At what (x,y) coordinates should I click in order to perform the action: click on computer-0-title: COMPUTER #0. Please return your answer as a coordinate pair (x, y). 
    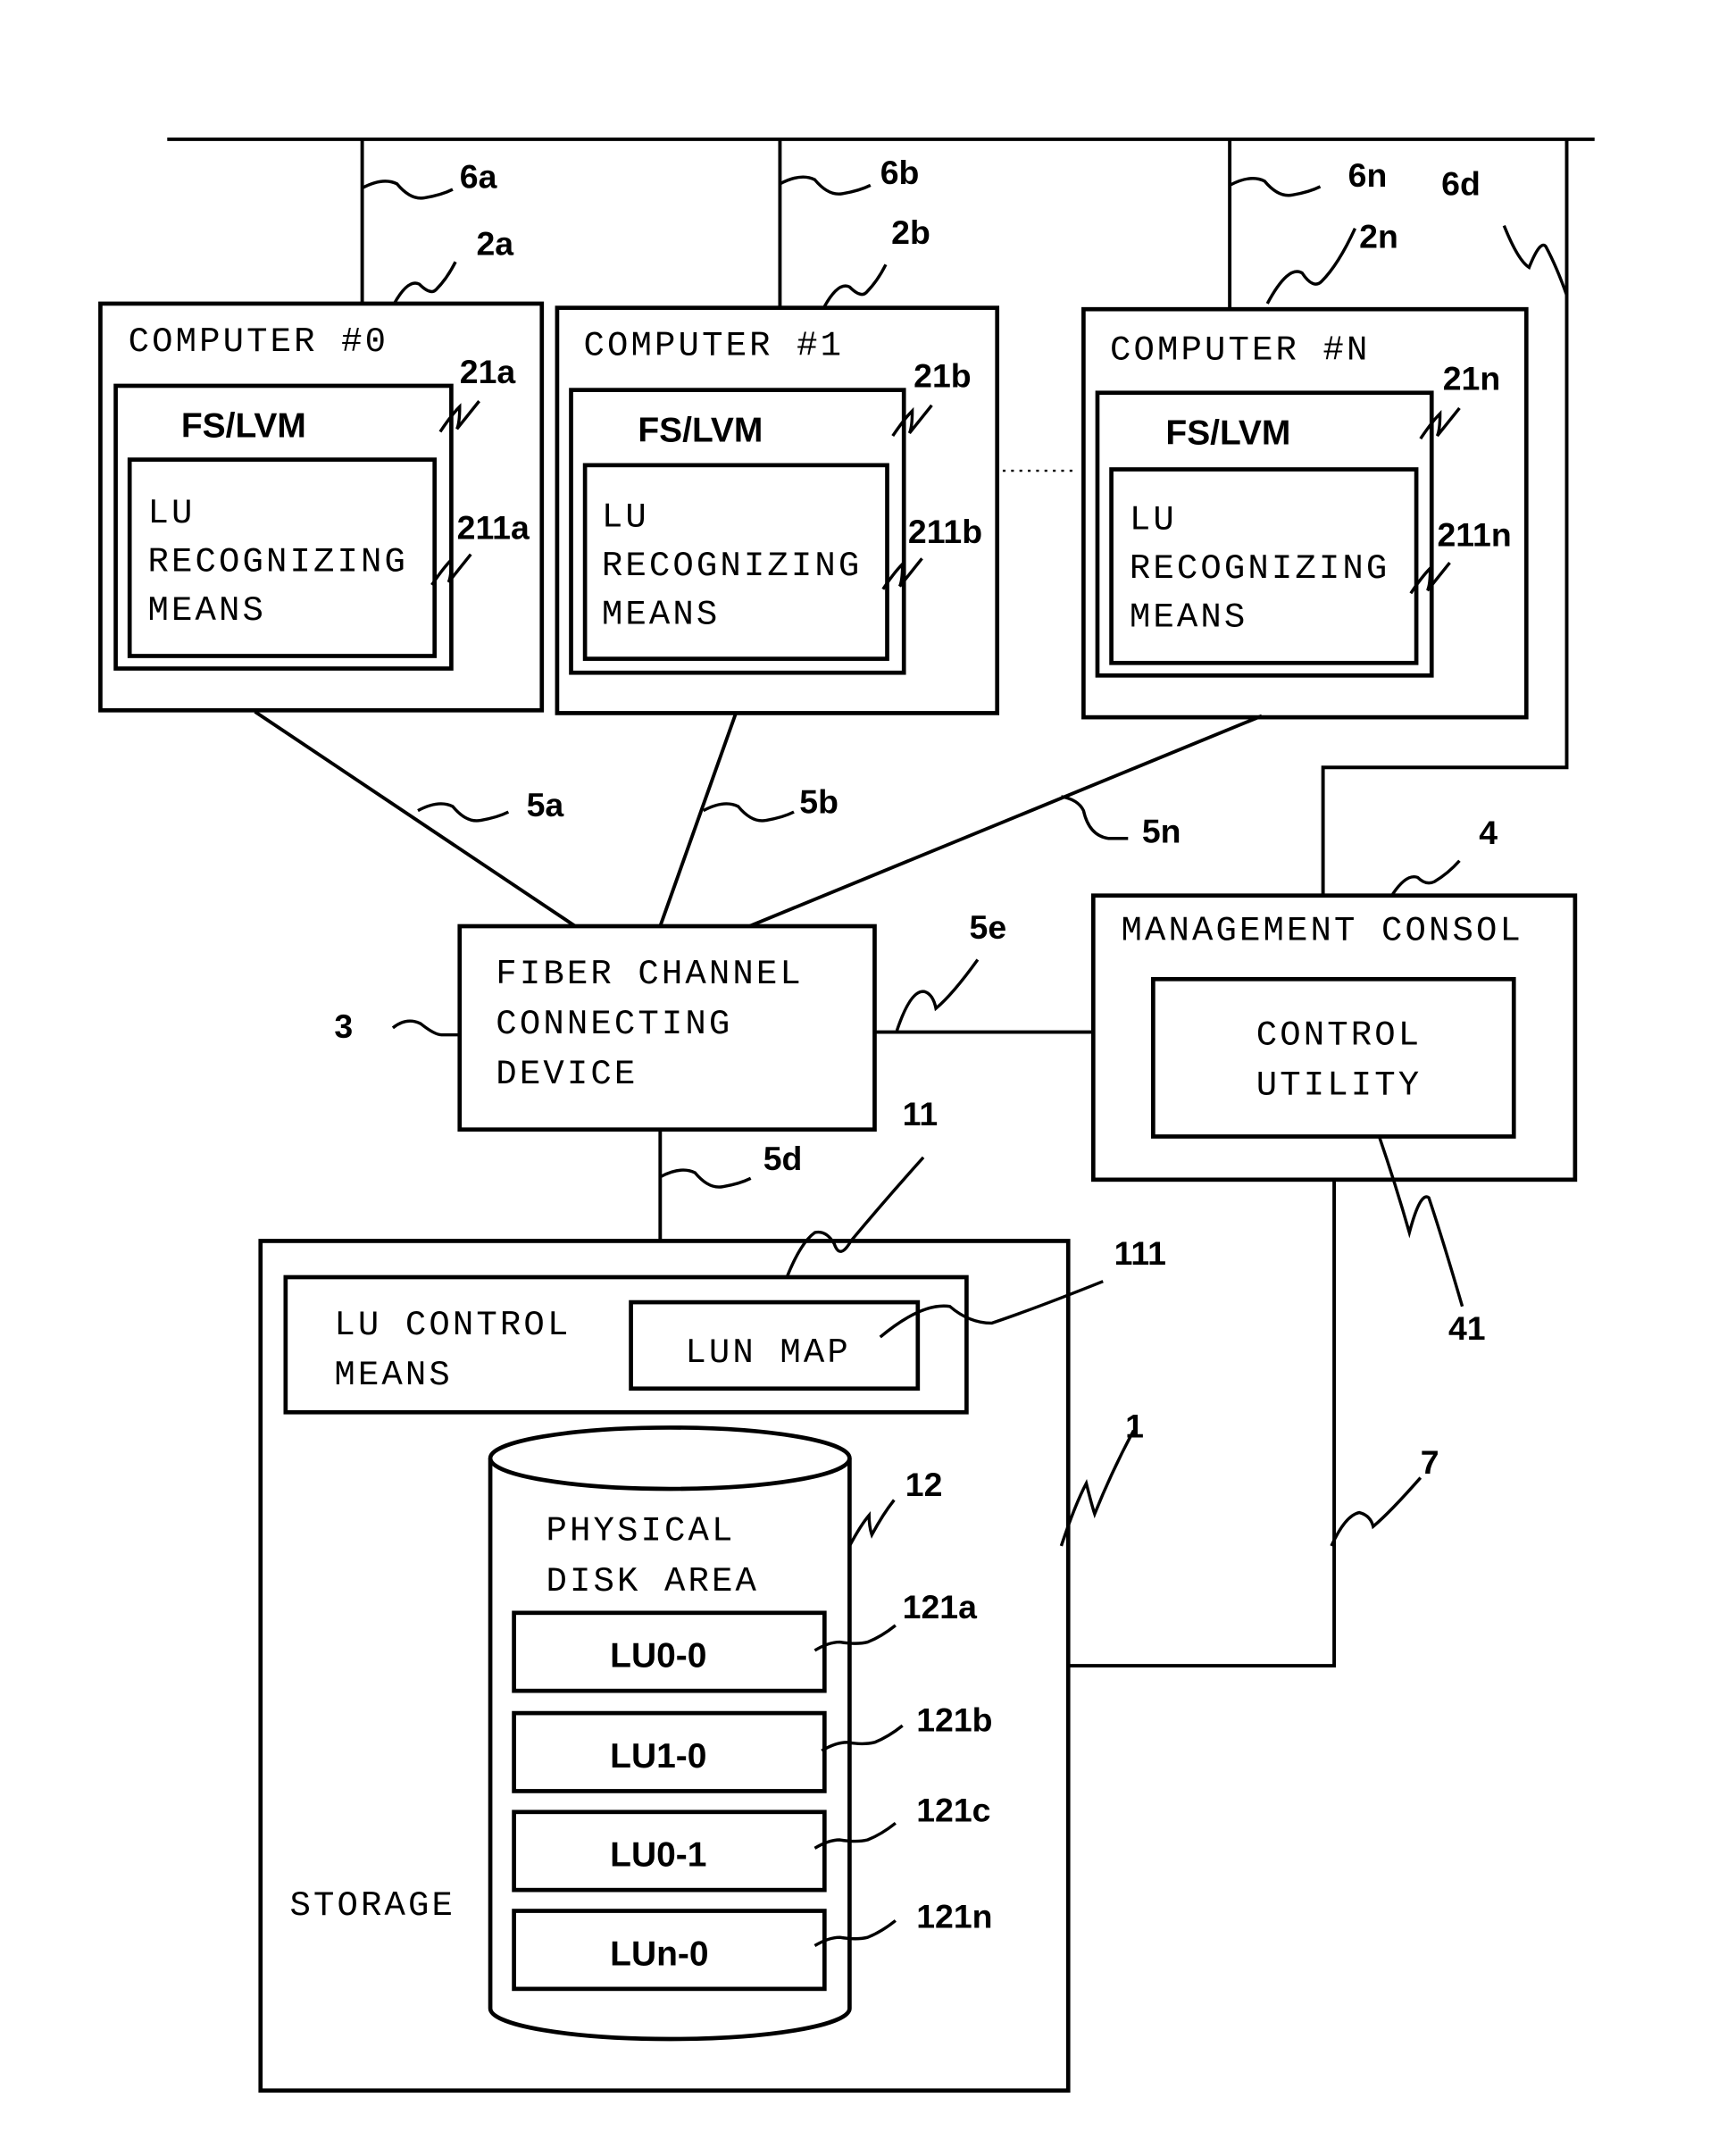
    Looking at the image, I should click on (259, 342).